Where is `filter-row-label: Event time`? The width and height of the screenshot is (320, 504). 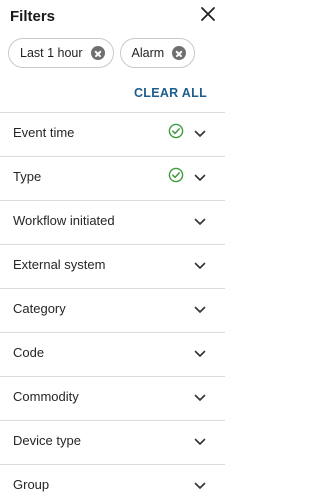
filter-row-label: Event time is located at coordinates (44, 132).